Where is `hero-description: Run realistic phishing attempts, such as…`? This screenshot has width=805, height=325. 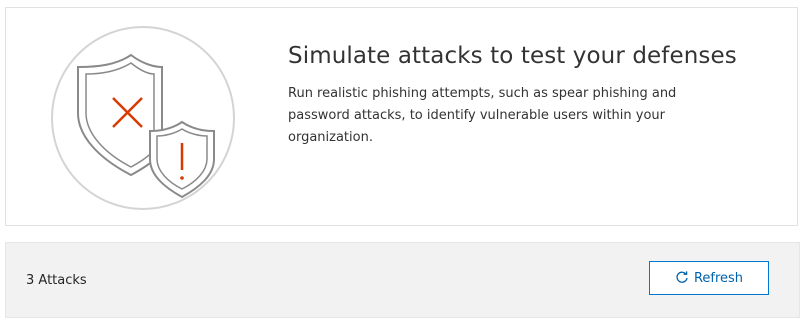 hero-description: Run realistic phishing attempts, such as… is located at coordinates (482, 115).